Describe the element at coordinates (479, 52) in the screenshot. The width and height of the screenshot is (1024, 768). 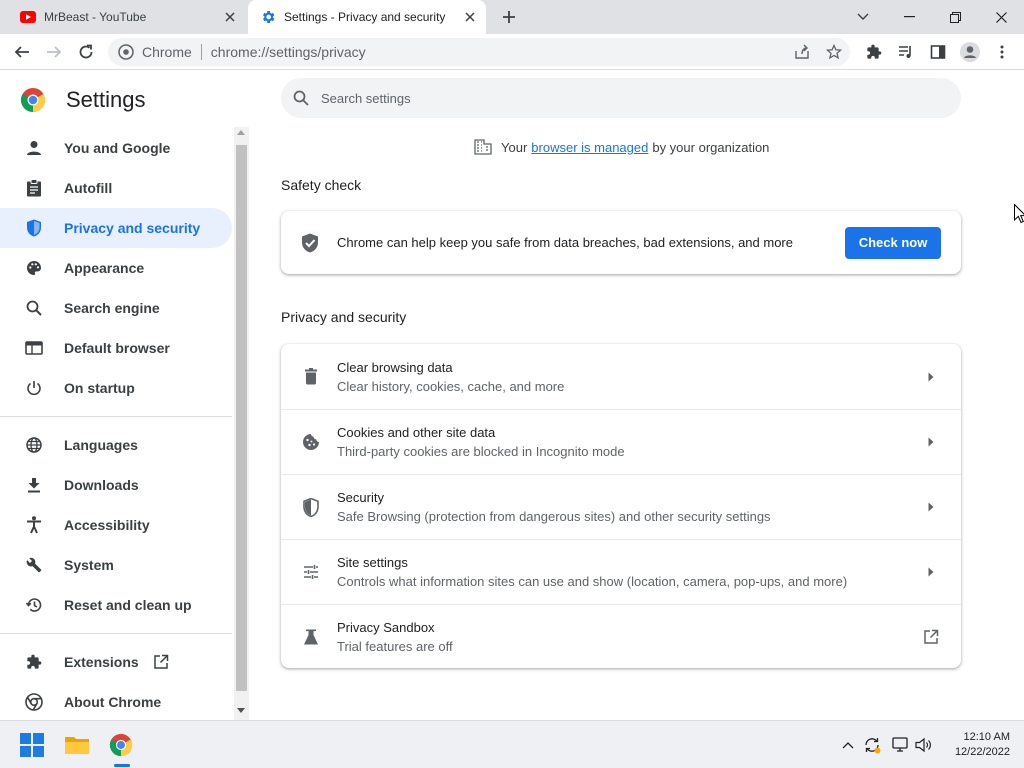
I see `address-bar: Chrome chrome://settings/privacy` at that location.